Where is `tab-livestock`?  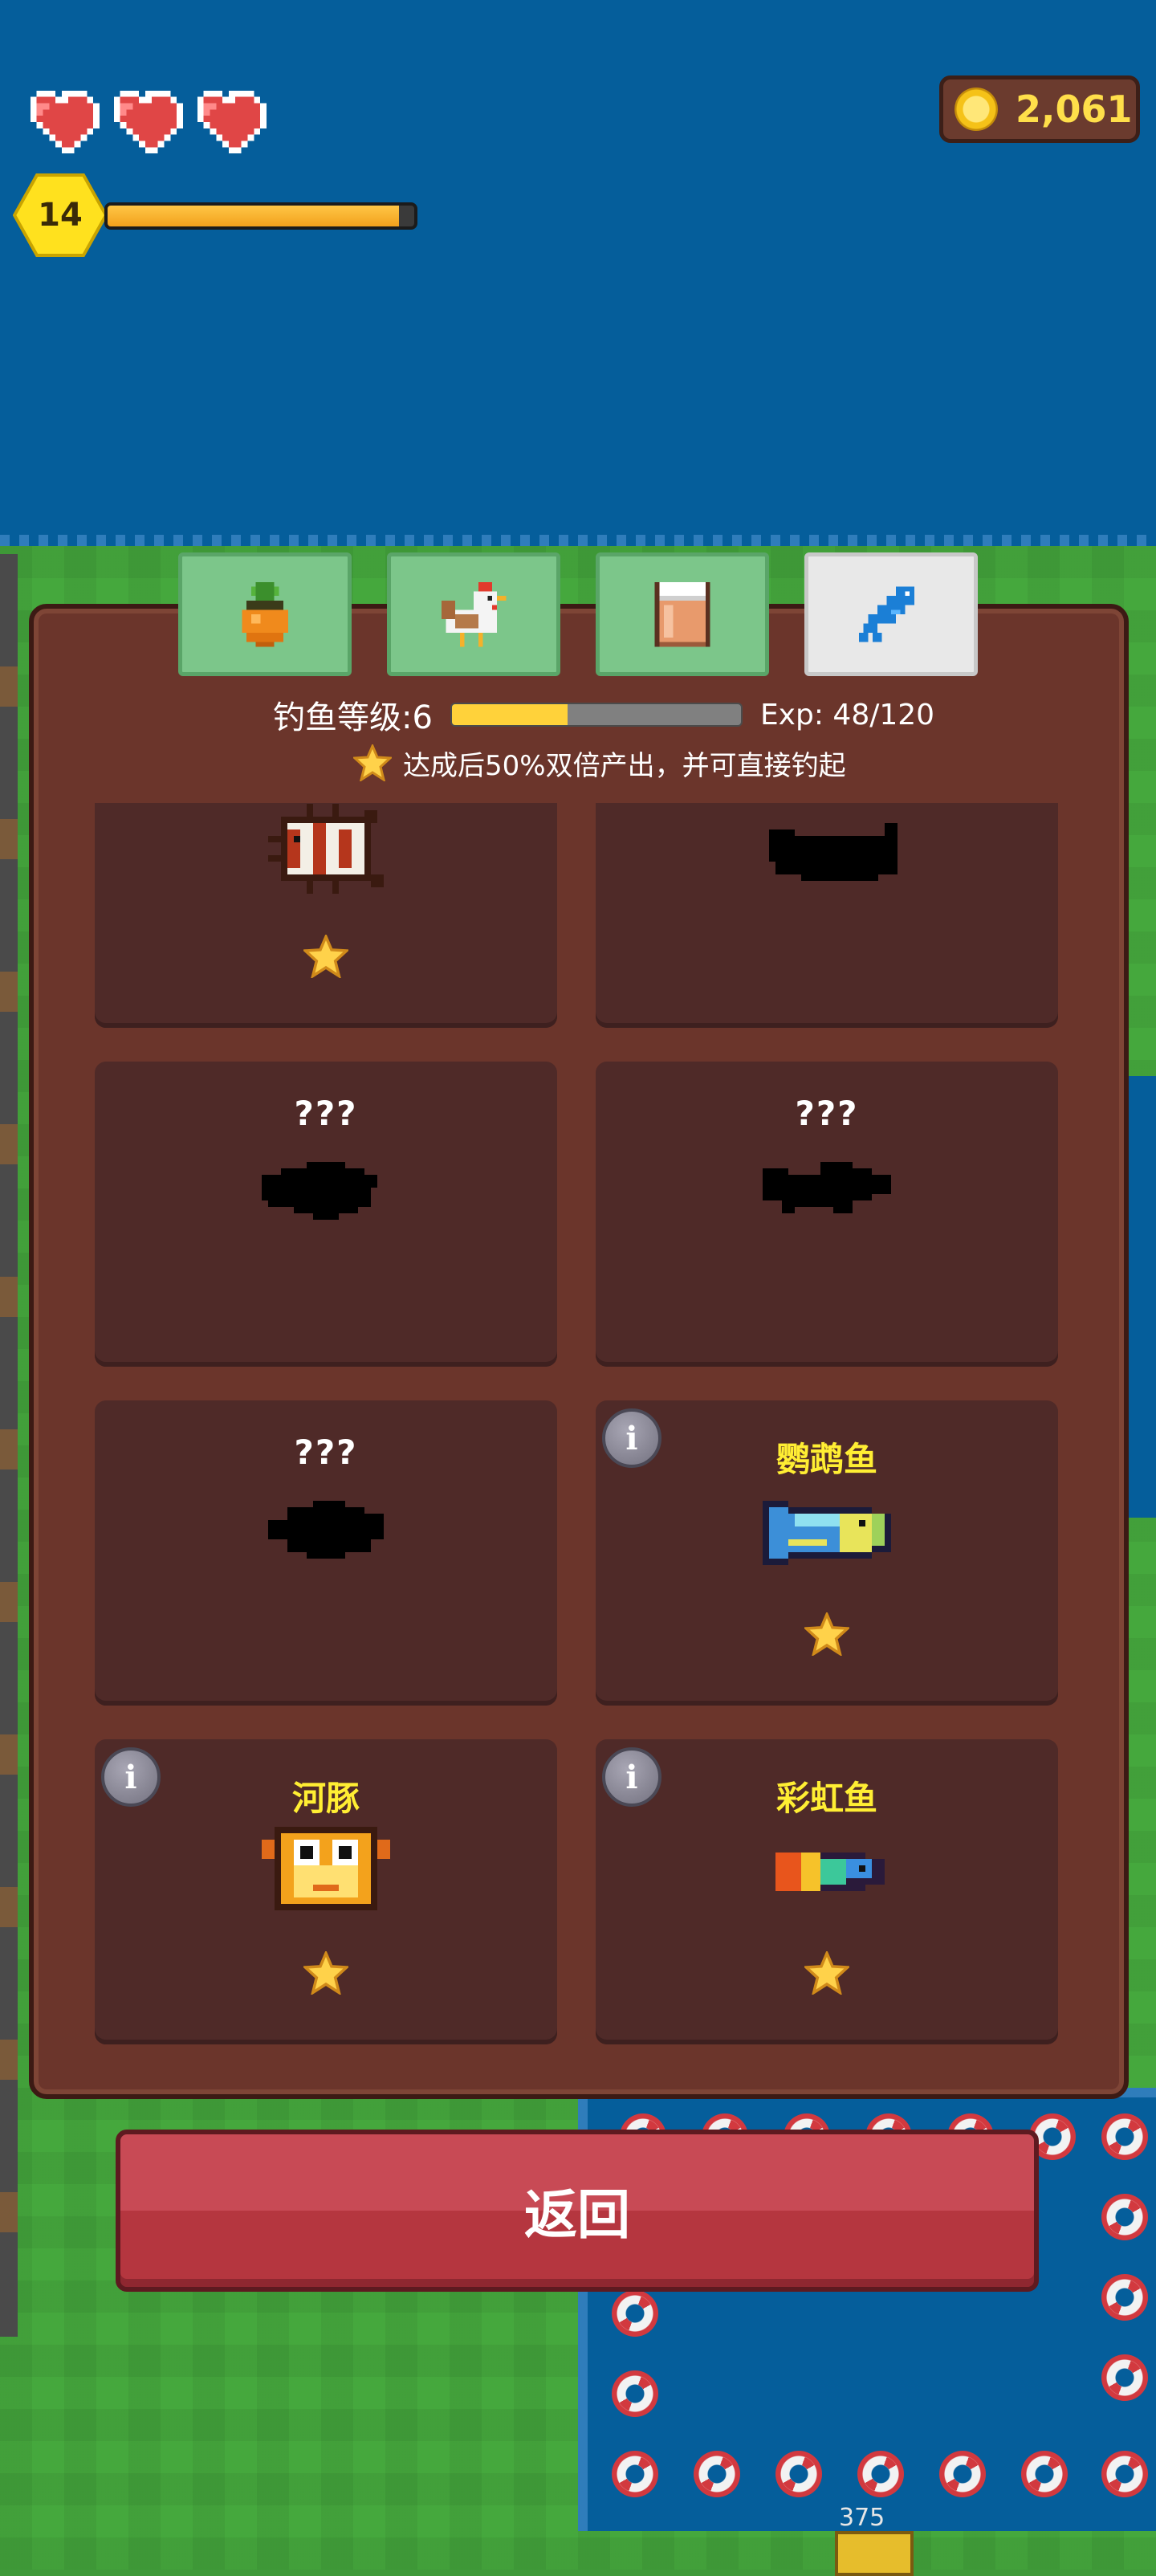 tab-livestock is located at coordinates (474, 614).